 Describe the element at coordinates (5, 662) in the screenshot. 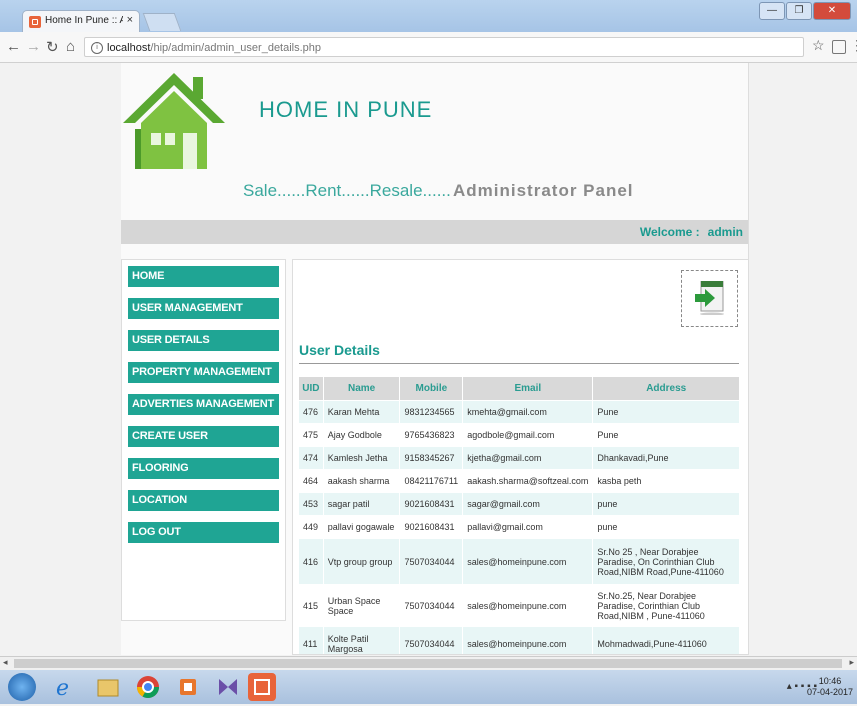

I see `scroll-left-arrow-icon: ◂` at that location.